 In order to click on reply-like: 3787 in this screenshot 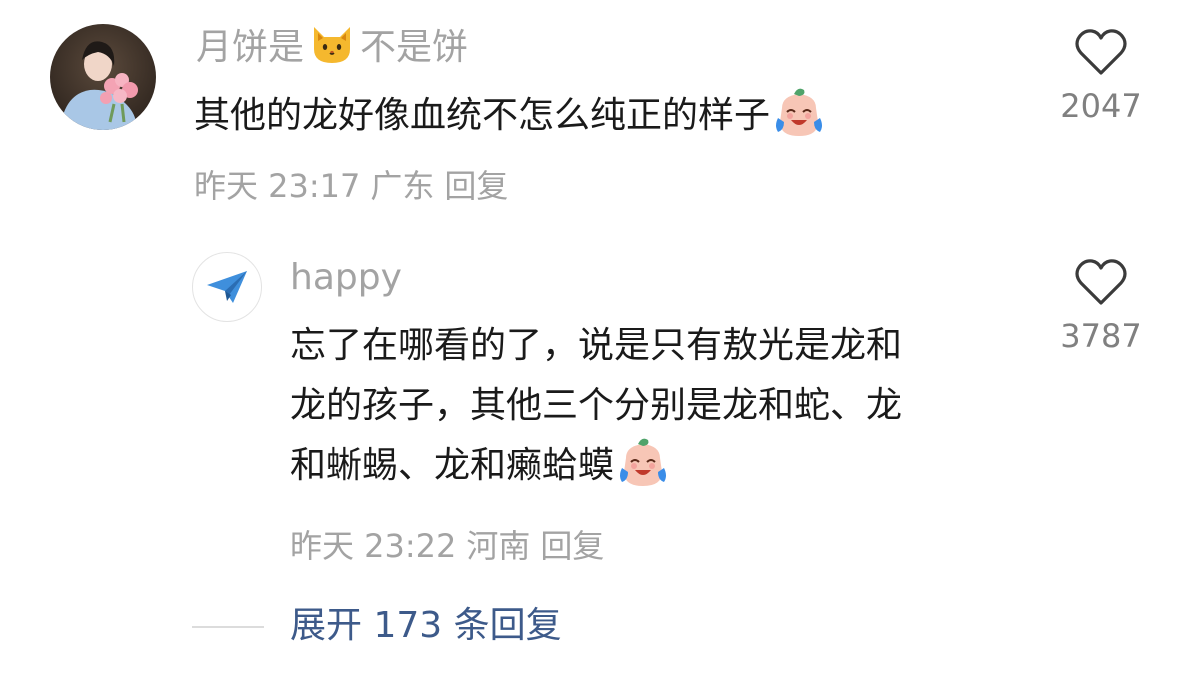, I will do `click(1101, 306)`.